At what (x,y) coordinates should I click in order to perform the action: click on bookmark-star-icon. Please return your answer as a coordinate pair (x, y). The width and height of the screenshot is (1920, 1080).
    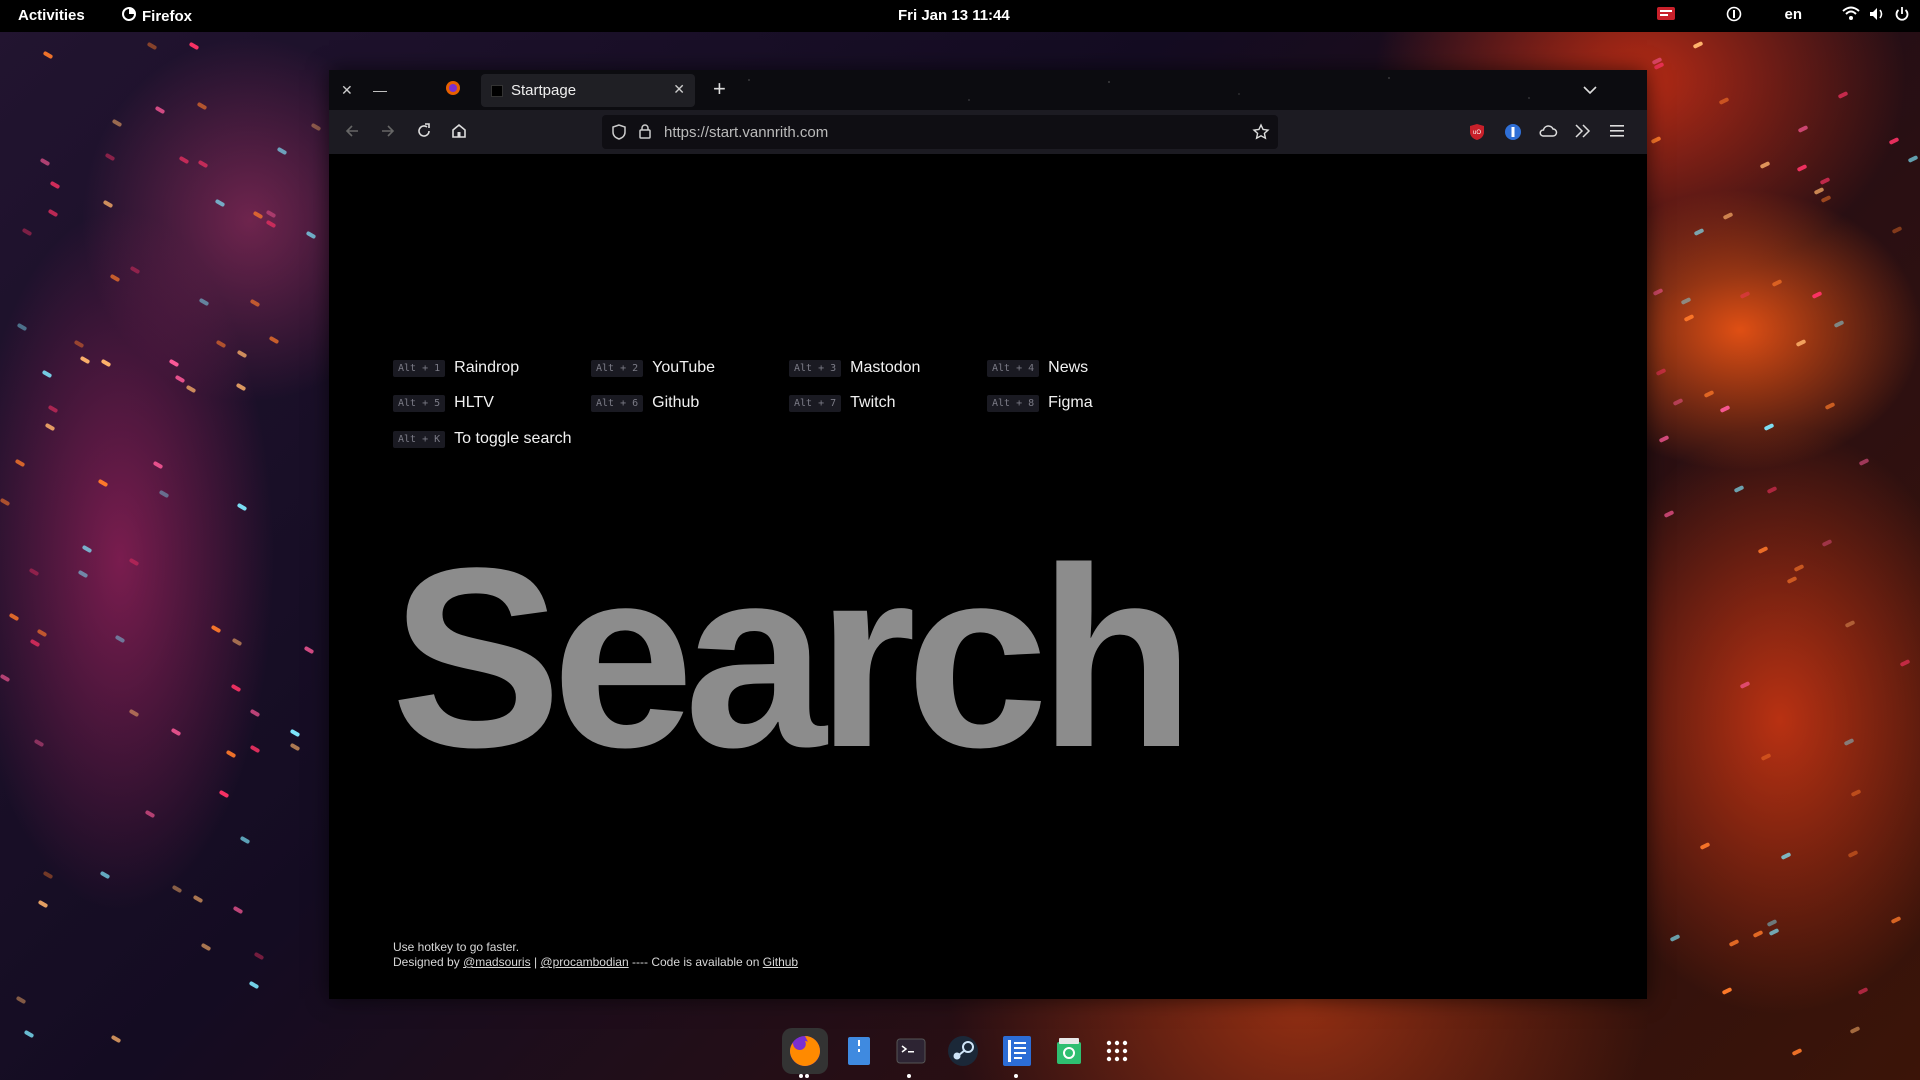
    Looking at the image, I should click on (1261, 134).